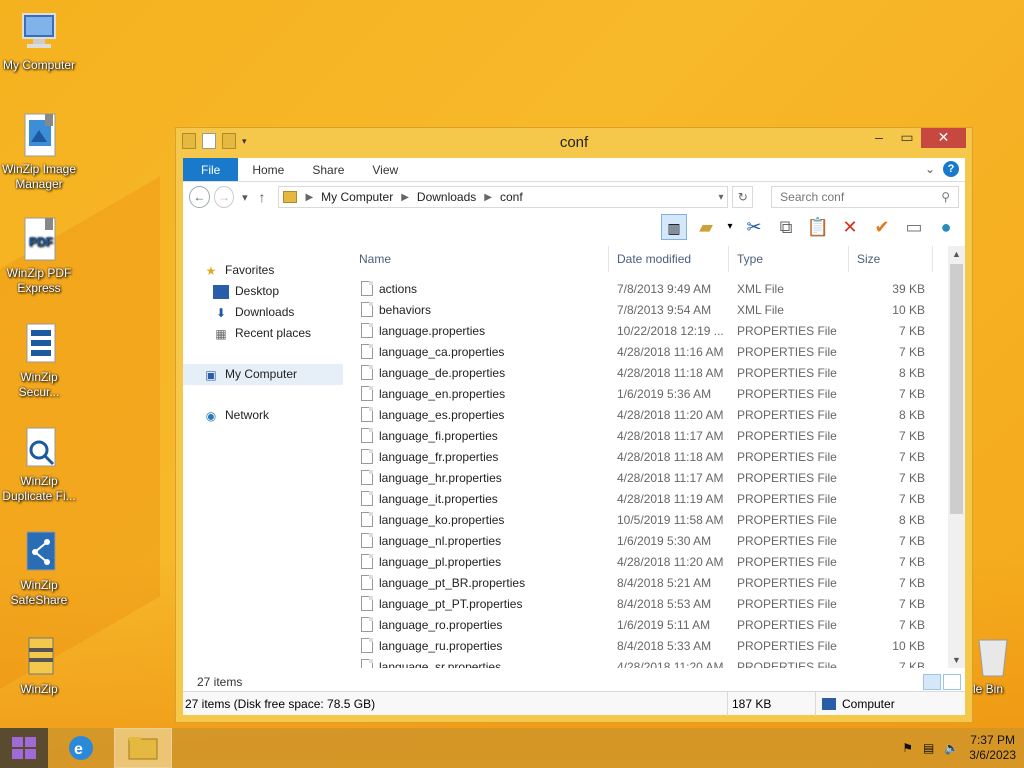 Image resolution: width=1024 pixels, height=768 pixels. Describe the element at coordinates (669, 259) in the screenshot. I see `column-header-date: Date modified` at that location.